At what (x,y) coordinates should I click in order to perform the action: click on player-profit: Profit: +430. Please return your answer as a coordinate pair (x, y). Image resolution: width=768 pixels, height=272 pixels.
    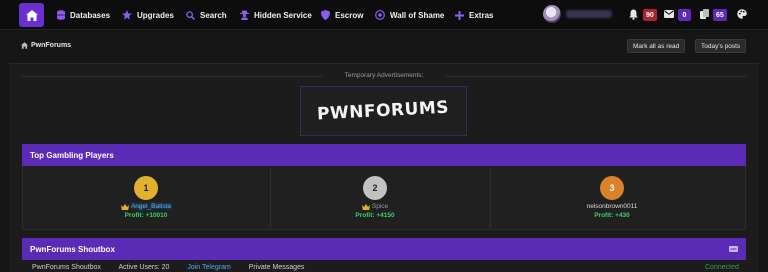
    Looking at the image, I should click on (612, 215).